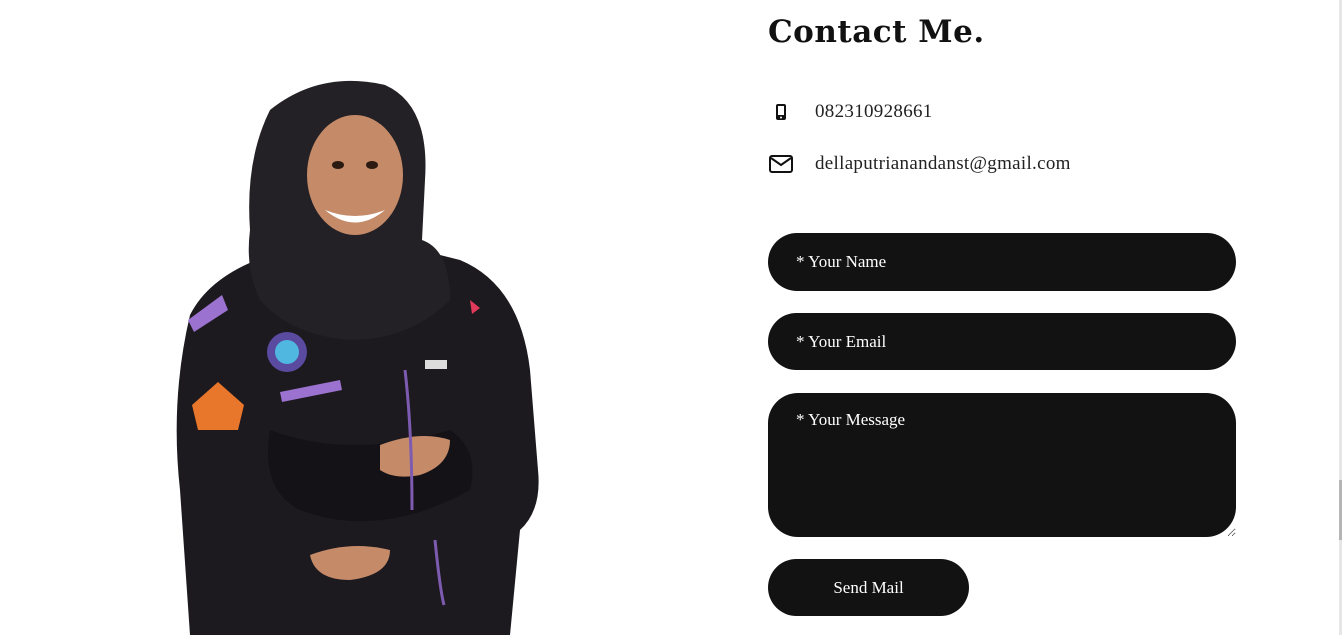 The image size is (1342, 635). Describe the element at coordinates (781, 112) in the screenshot. I see `smartphone-icon` at that location.